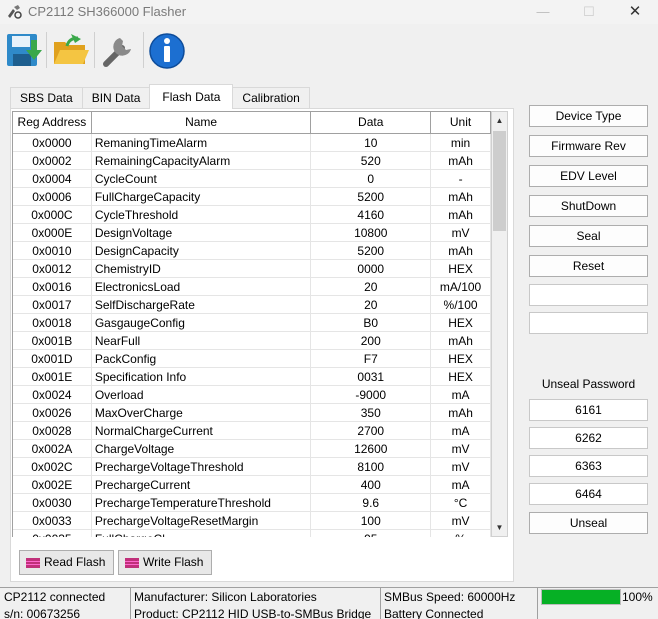 The width and height of the screenshot is (658, 619). Describe the element at coordinates (588, 116) in the screenshot. I see `device-type-button: Device Type` at that location.